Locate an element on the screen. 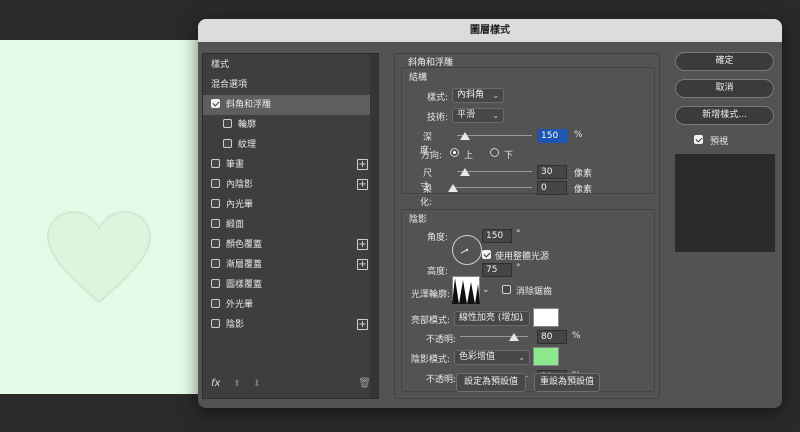 This screenshot has height=432, width=800. style-label: 樣式: is located at coordinates (437, 98).